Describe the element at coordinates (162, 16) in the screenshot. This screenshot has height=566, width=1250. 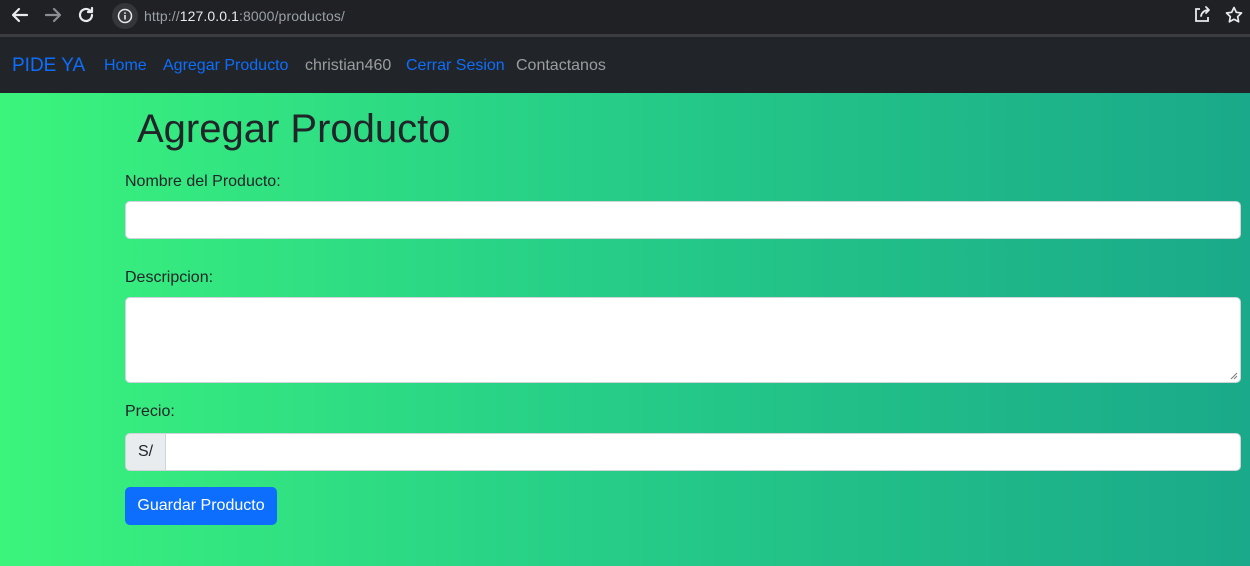
I see `url-scheme: http://` at that location.